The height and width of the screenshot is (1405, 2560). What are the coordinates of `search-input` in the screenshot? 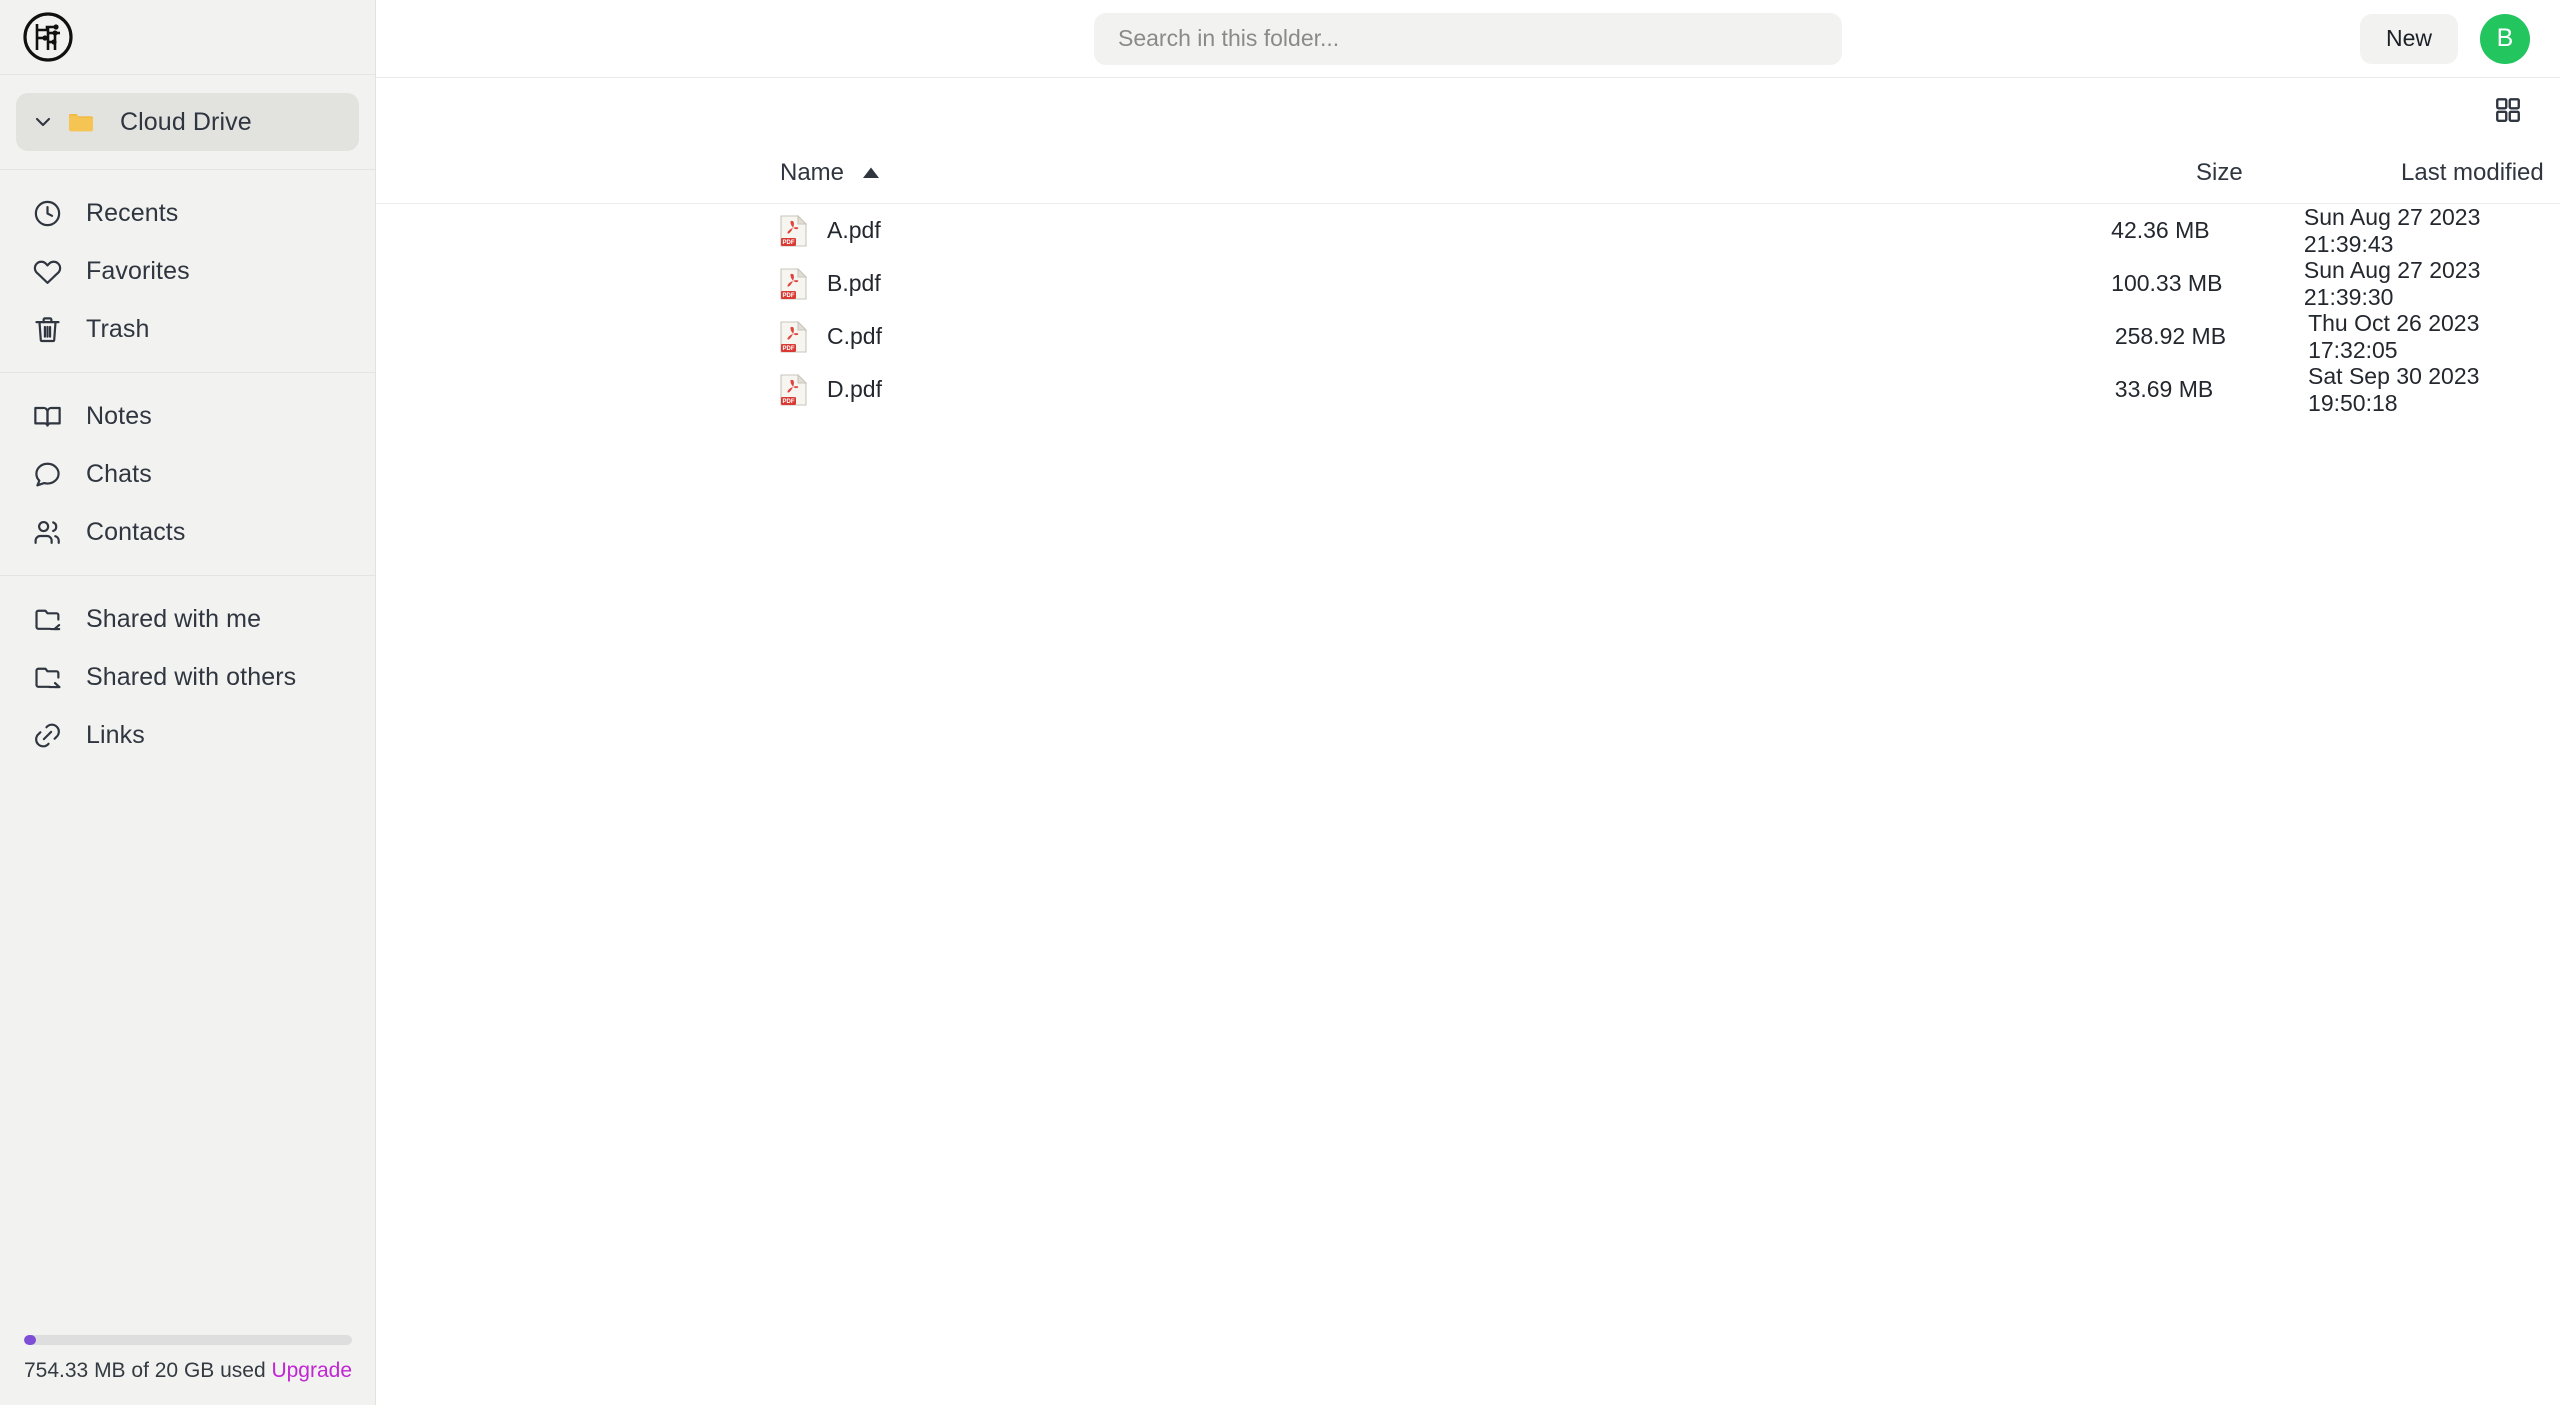 It's located at (1468, 38).